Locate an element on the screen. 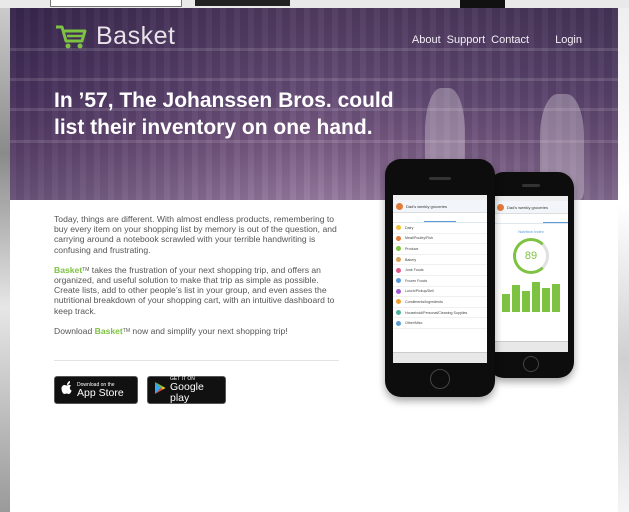 Image resolution: width=629 pixels, height=512 pixels. category-row: Lunch/Pickup/Deli is located at coordinates (440, 292).